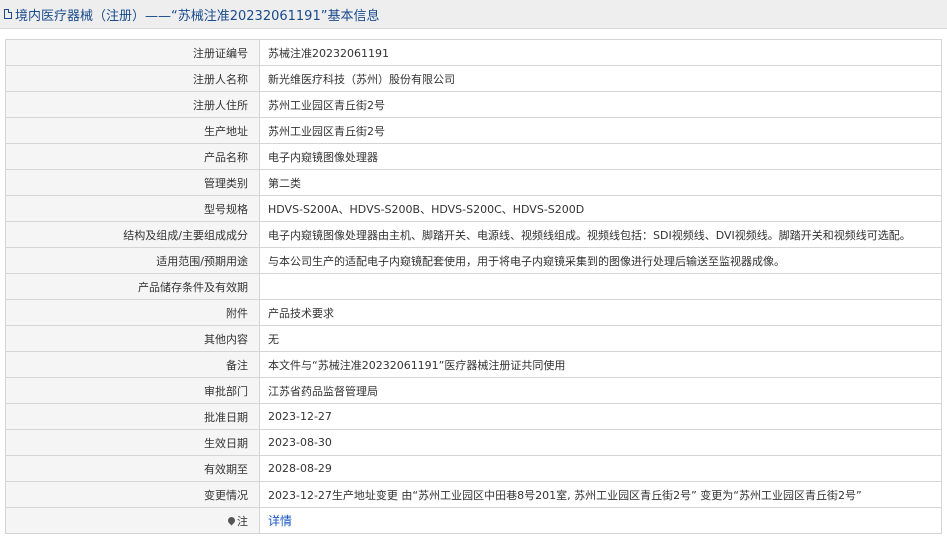 The height and width of the screenshot is (557, 947). I want to click on location-pin-icon, so click(231, 520).